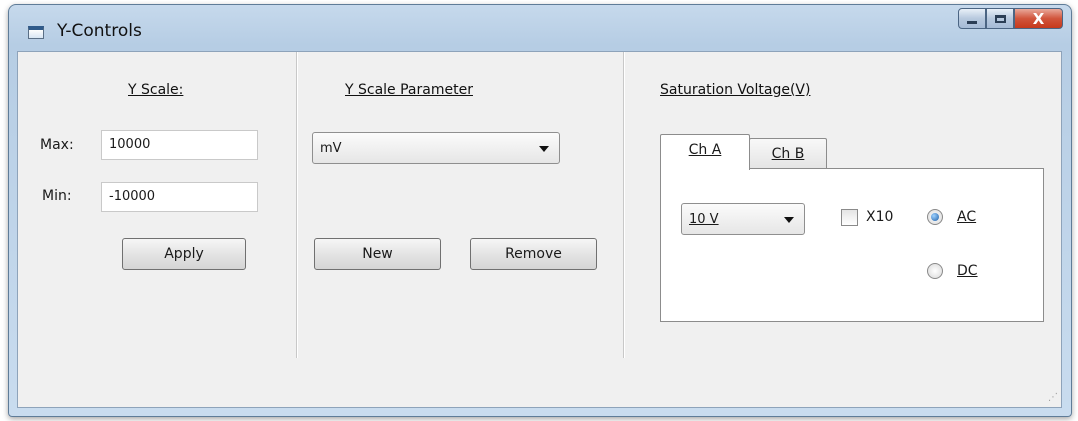 The width and height of the screenshot is (1078, 421). What do you see at coordinates (935, 271) in the screenshot?
I see `dc-radio` at bounding box center [935, 271].